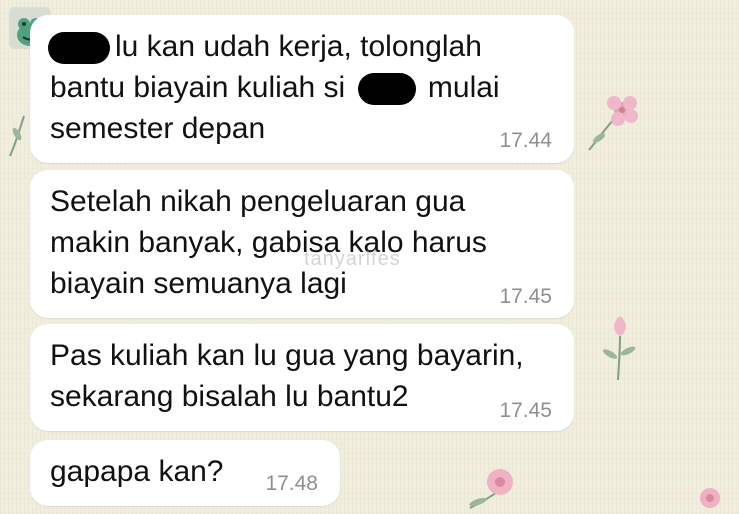  Describe the element at coordinates (352, 259) in the screenshot. I see `watermark: tanyarlfes` at that location.